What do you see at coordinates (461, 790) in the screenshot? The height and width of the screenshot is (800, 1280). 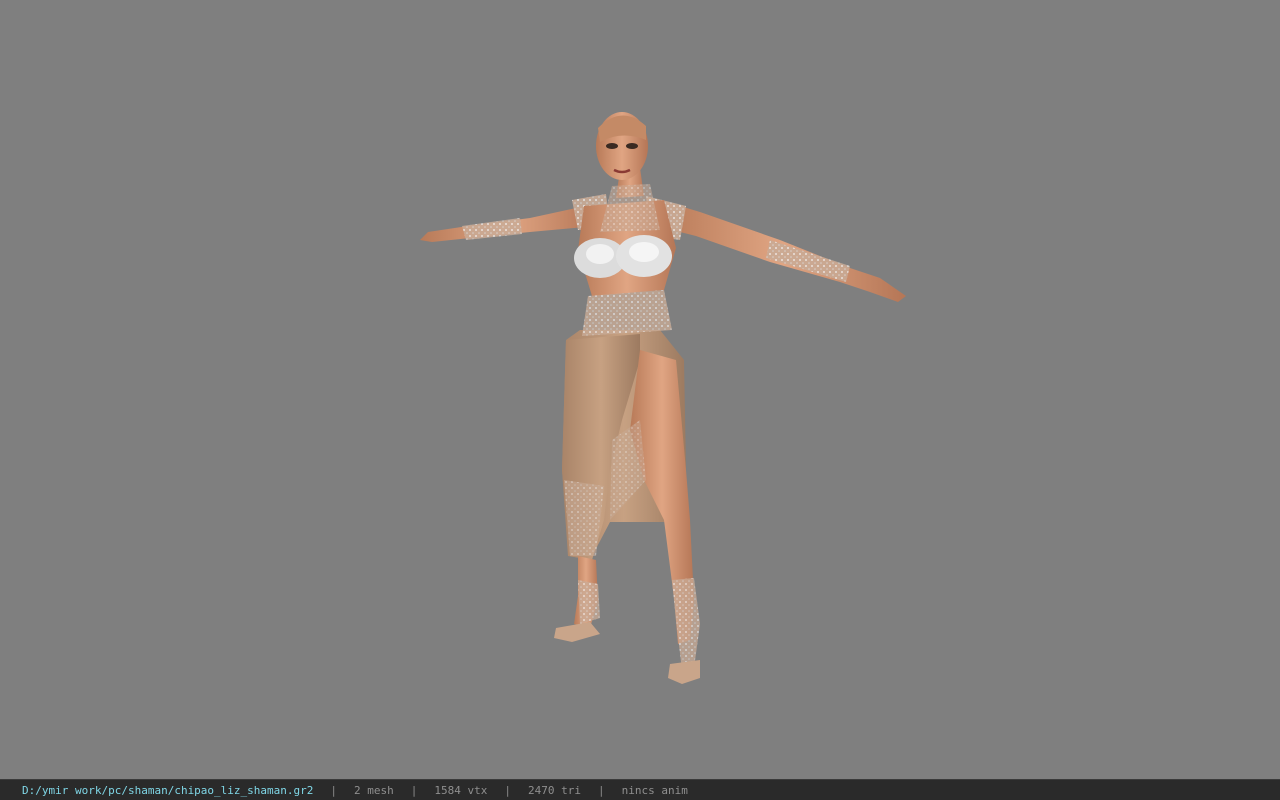 I see `vertex-count-label: 1584 vtx` at bounding box center [461, 790].